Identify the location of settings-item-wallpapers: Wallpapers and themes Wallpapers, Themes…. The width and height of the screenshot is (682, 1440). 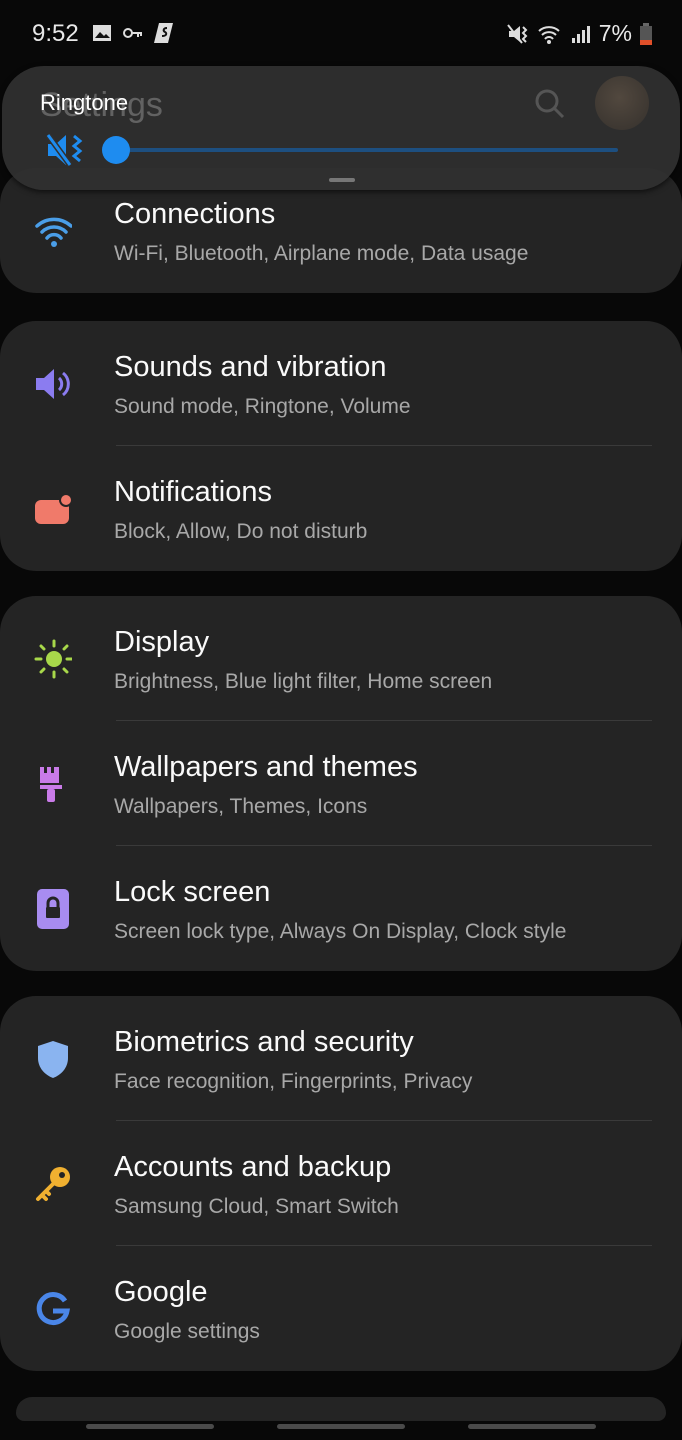
(341, 783).